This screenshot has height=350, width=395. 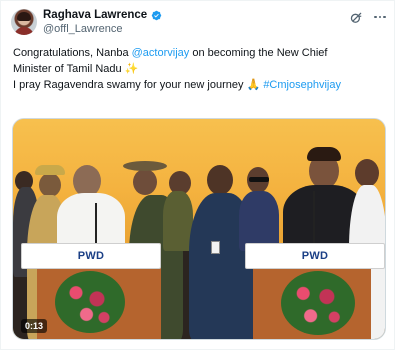 What do you see at coordinates (72, 53) in the screenshot?
I see `text-line1-prefix: Congratulations, Nanba` at bounding box center [72, 53].